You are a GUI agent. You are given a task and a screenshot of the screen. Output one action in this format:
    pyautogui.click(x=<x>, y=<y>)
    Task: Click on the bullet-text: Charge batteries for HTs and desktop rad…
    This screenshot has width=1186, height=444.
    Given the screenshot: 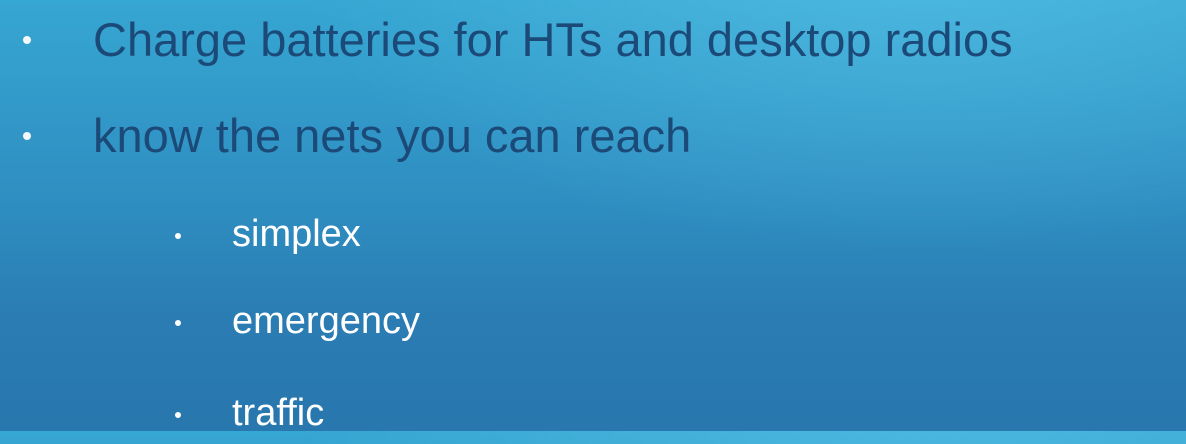 What is the action you would take?
    pyautogui.click(x=553, y=39)
    